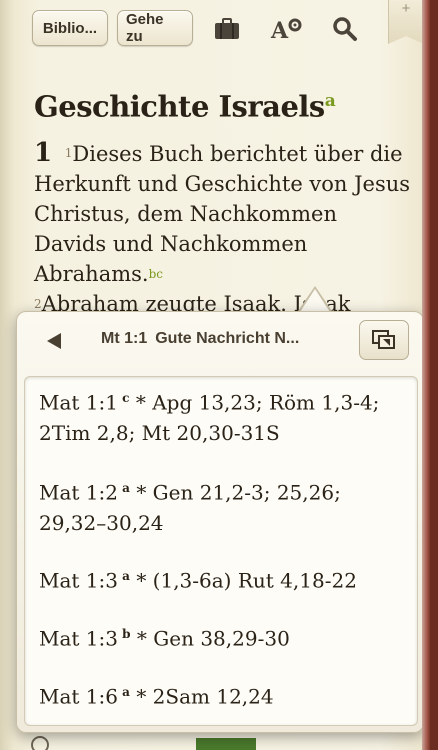  Describe the element at coordinates (226, 744) in the screenshot. I see `bottom-tab-indicator` at that location.